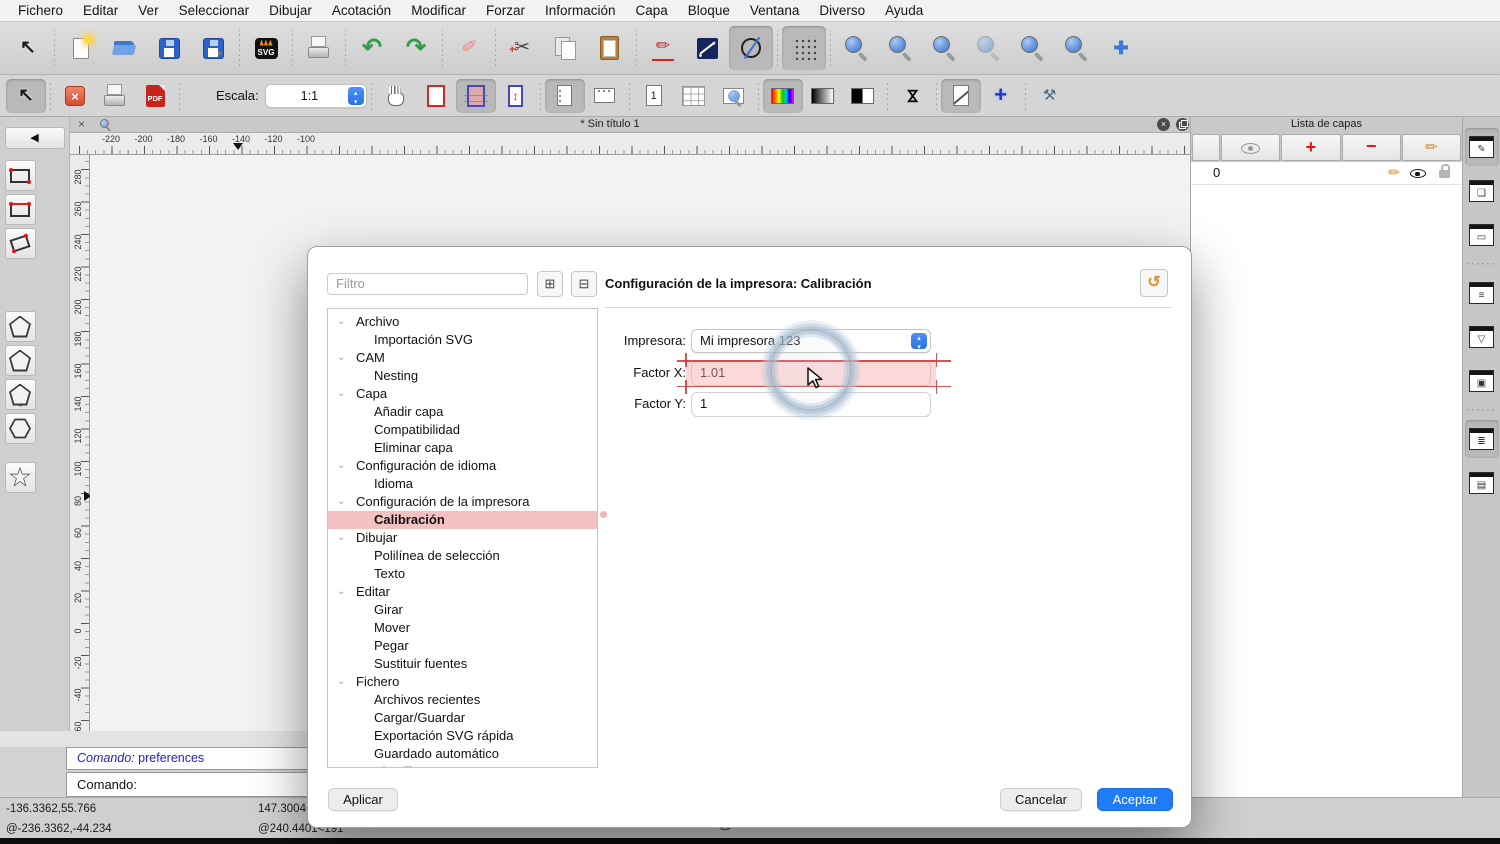  What do you see at coordinates (945, 48) in the screenshot?
I see `zoom-auto-button: ▣` at bounding box center [945, 48].